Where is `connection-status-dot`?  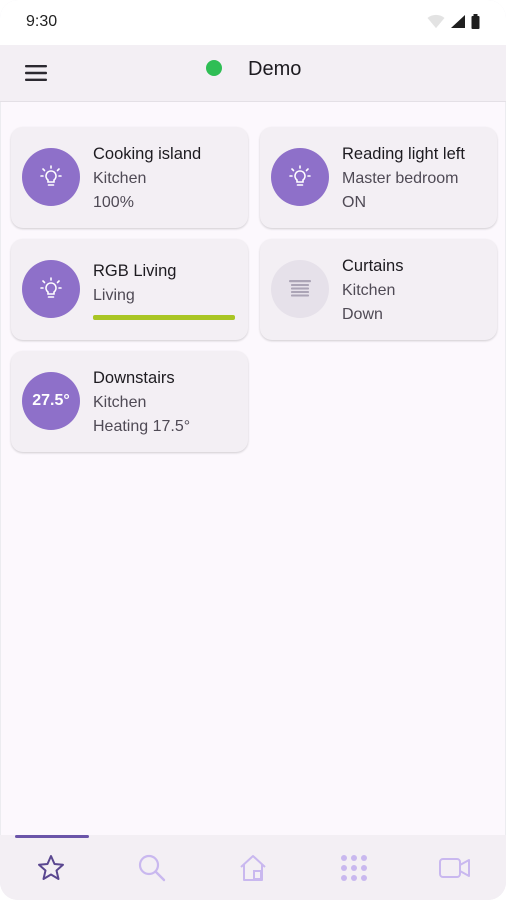
connection-status-dot is located at coordinates (214, 68).